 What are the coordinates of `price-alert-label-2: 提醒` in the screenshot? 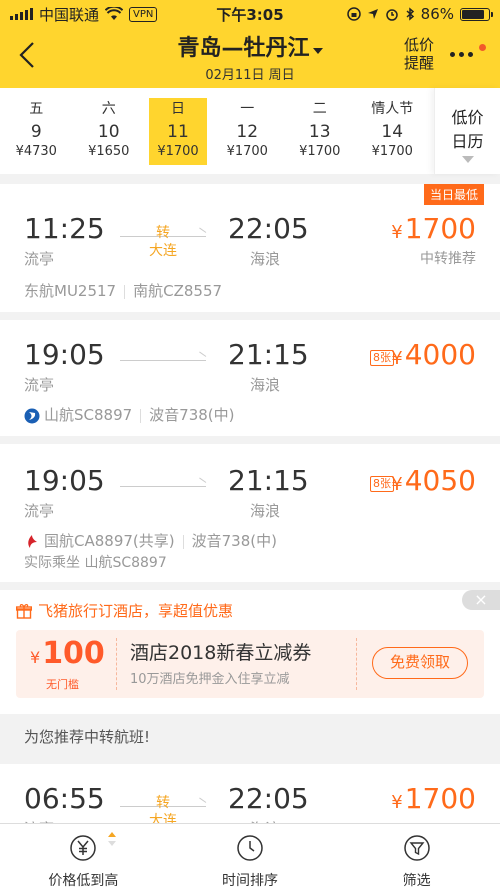 It's located at (418, 63).